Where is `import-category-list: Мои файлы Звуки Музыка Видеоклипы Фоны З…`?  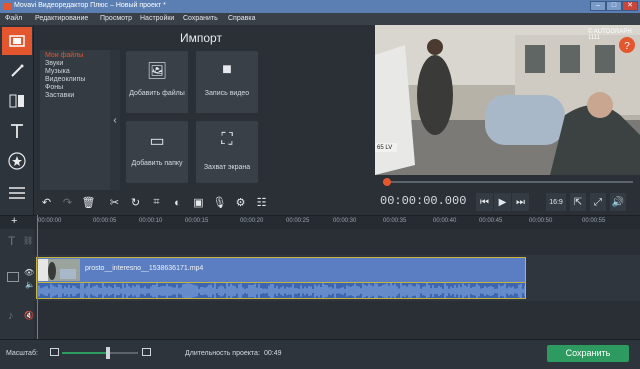
import-category-list: Мои файлы Звуки Музыка Видеоклипы Фоны З… is located at coordinates (75, 120).